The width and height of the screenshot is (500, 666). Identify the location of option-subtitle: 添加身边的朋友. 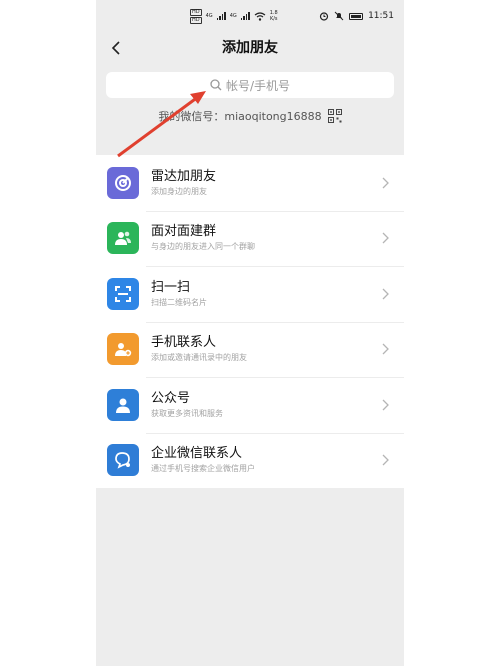
(179, 191).